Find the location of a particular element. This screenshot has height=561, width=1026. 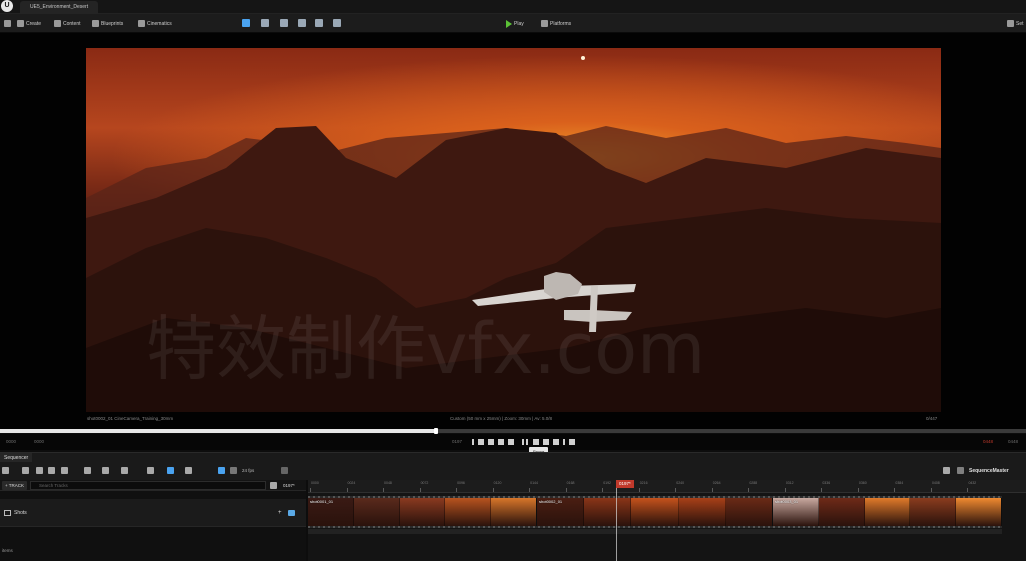

track-header-bar: + TRACK Search Tracks 0197* is located at coordinates (153, 485).